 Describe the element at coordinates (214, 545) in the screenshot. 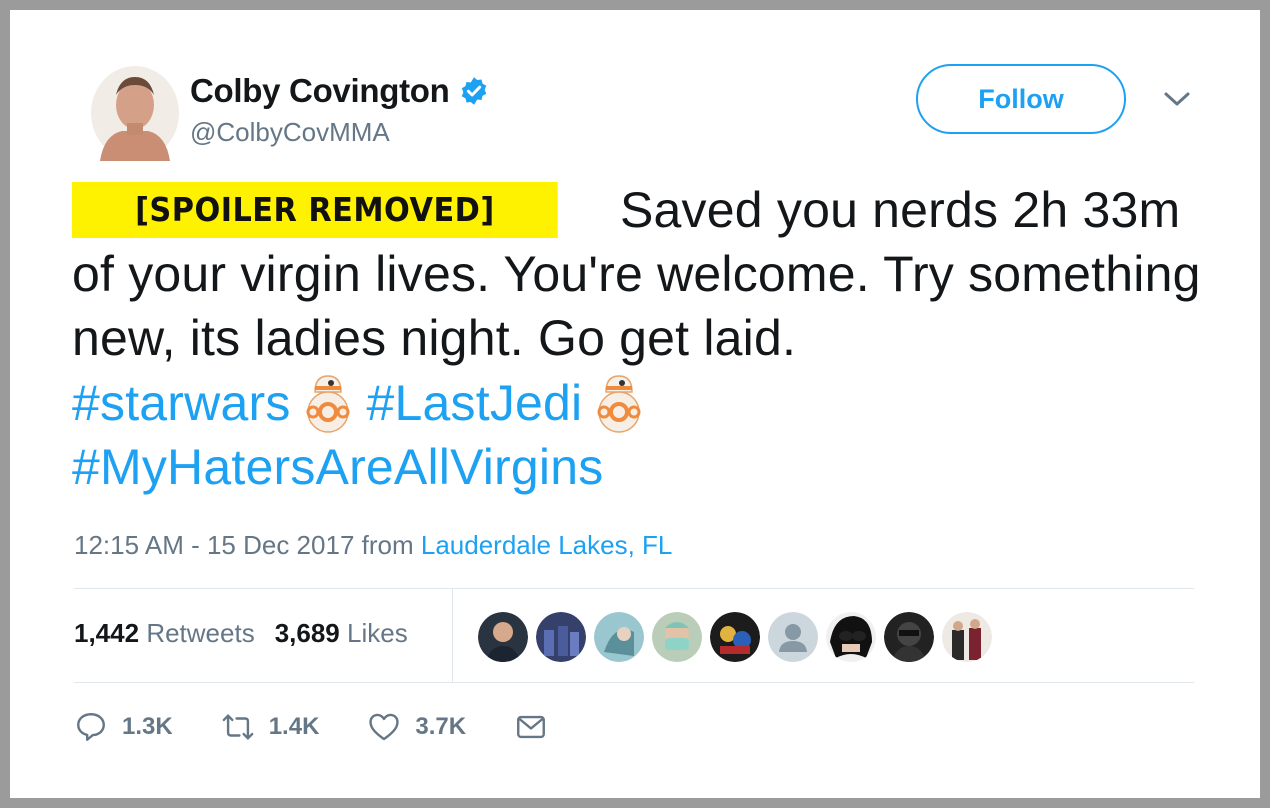

I see `tweet-timestamp: 12:15 AM - 15 Dec 2017` at that location.